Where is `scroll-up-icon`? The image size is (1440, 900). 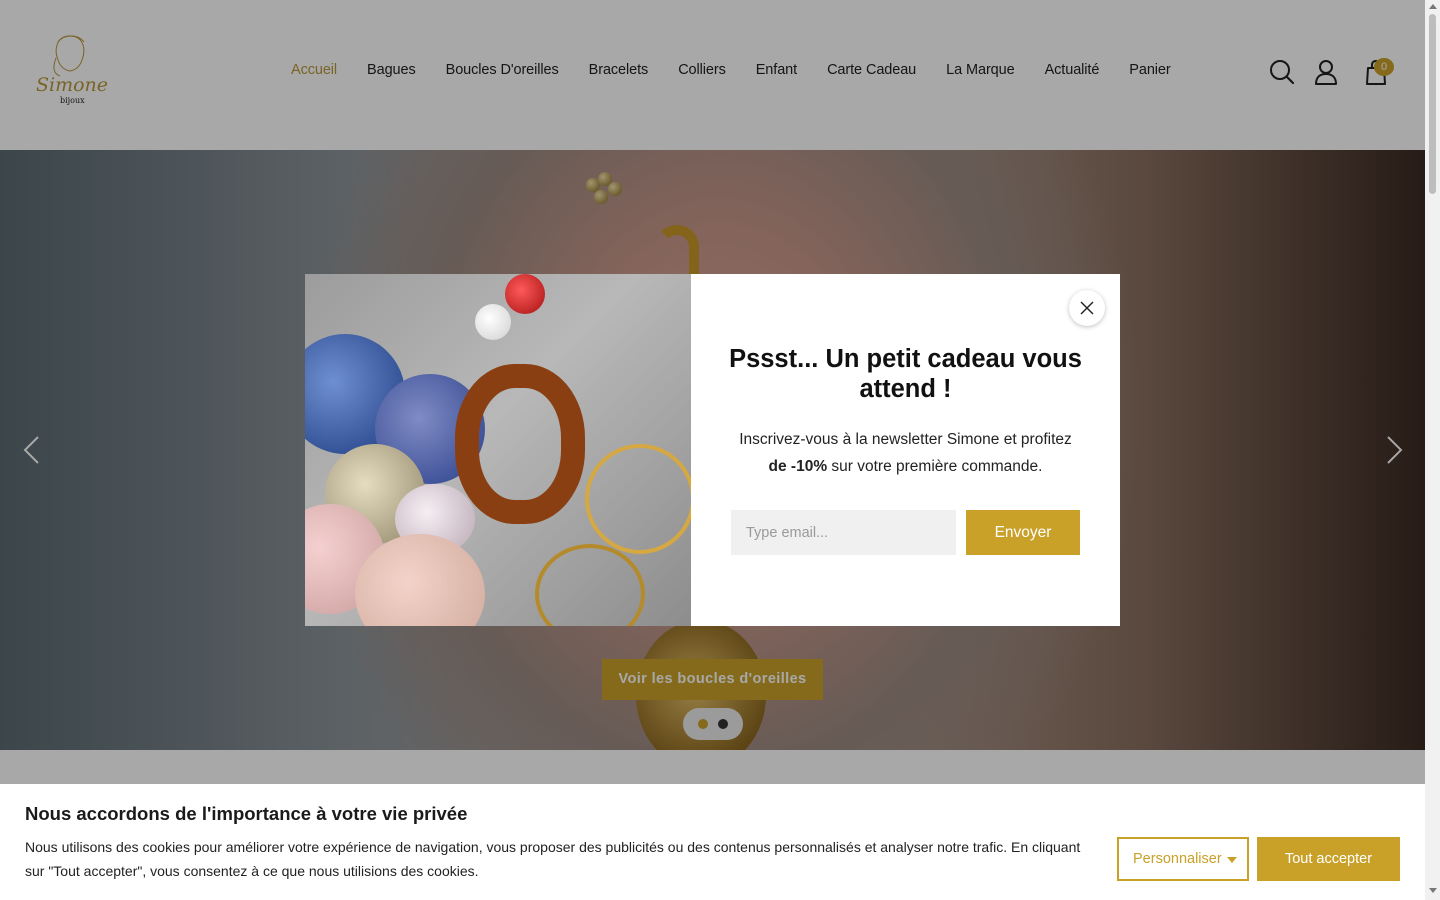 scroll-up-icon is located at coordinates (1433, 6).